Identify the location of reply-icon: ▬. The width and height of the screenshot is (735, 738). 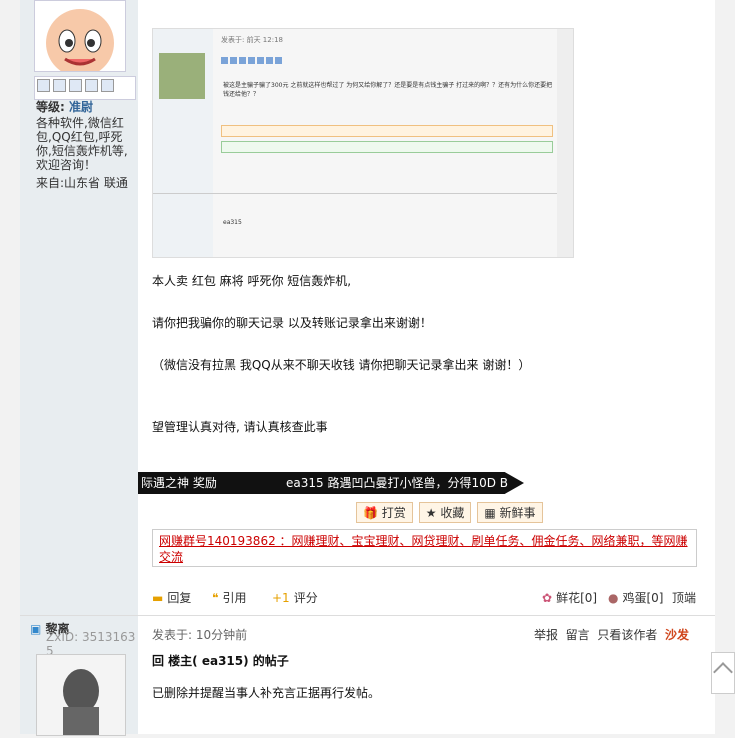
(158, 597).